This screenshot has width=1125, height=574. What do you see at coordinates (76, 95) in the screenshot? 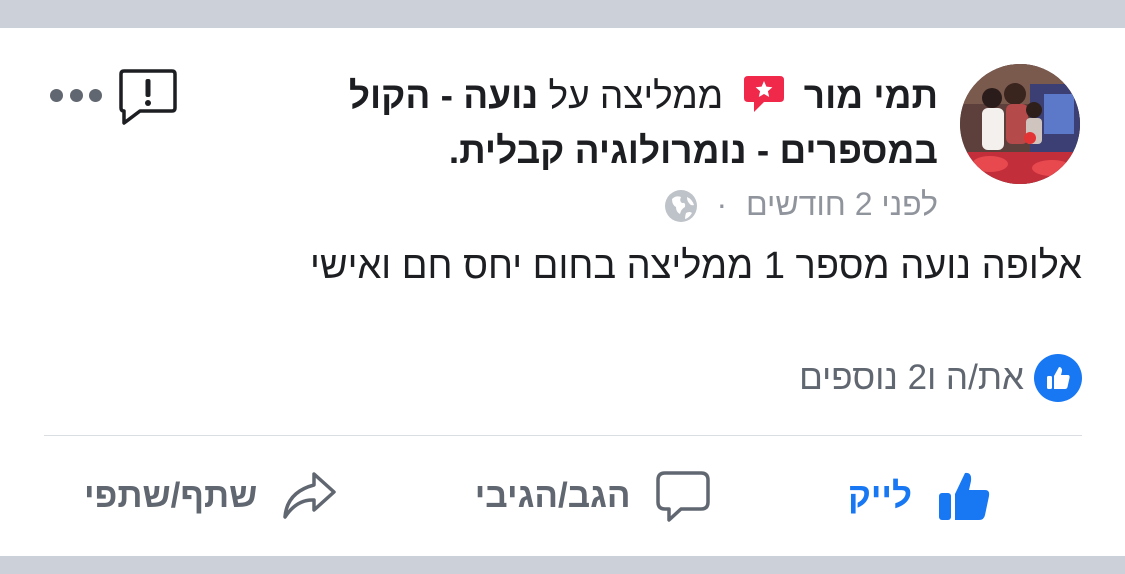
I see `more-dots-icon` at bounding box center [76, 95].